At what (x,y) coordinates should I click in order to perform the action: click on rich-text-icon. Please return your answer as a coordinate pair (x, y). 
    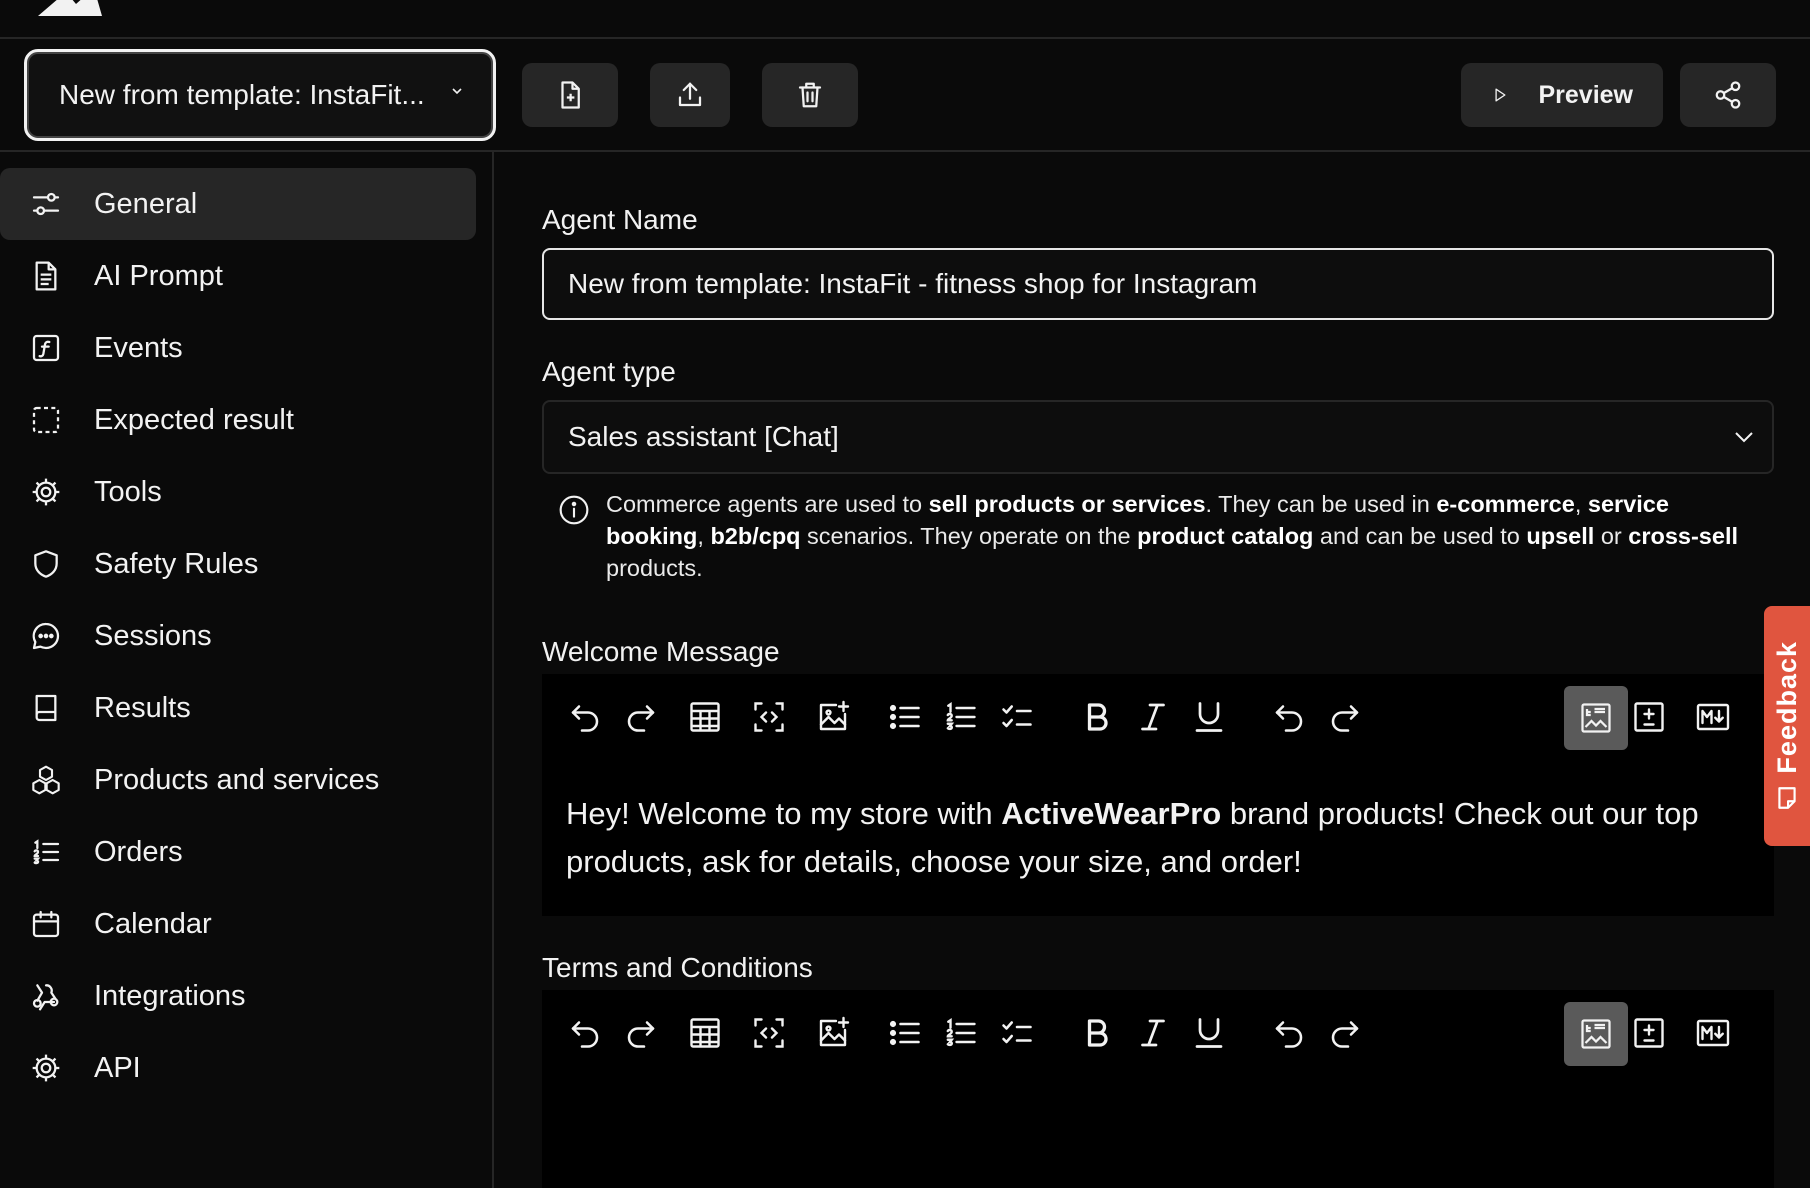
    Looking at the image, I should click on (1596, 718).